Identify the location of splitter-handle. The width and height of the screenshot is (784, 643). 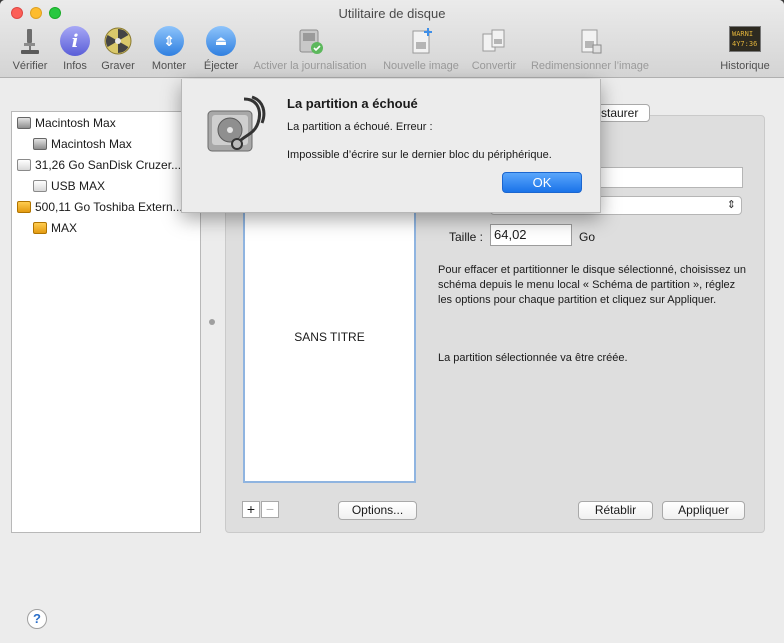
(212, 322).